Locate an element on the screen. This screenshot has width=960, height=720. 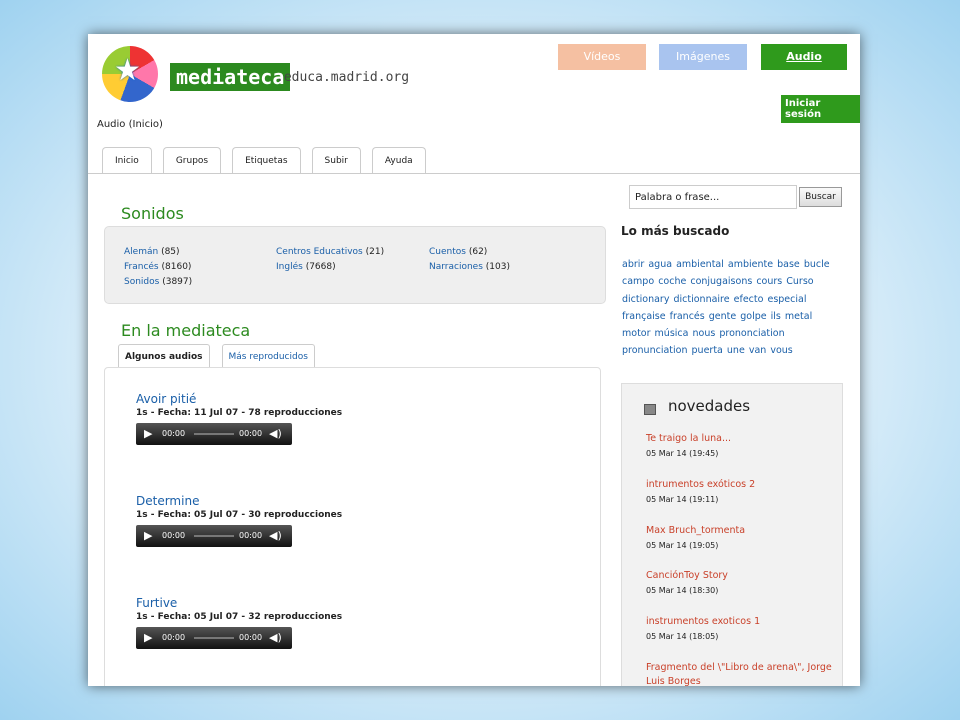
novedad-item: Te traigo la luna... 05 Mar 14 (19:45) is located at coordinates (741, 445).